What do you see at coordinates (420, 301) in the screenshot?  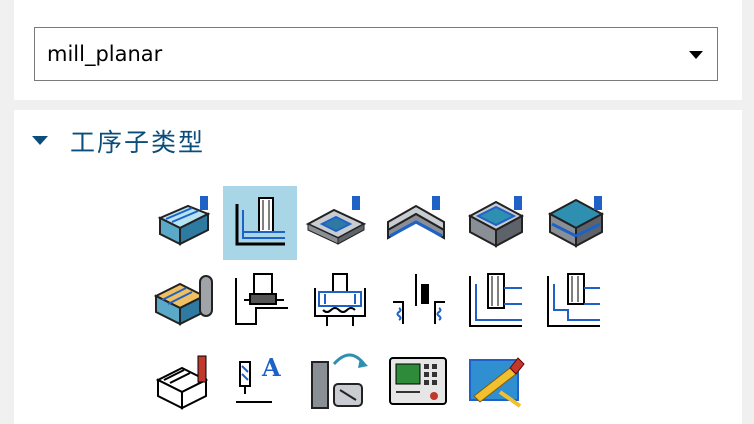 I see `chamfer-milling-icon` at bounding box center [420, 301].